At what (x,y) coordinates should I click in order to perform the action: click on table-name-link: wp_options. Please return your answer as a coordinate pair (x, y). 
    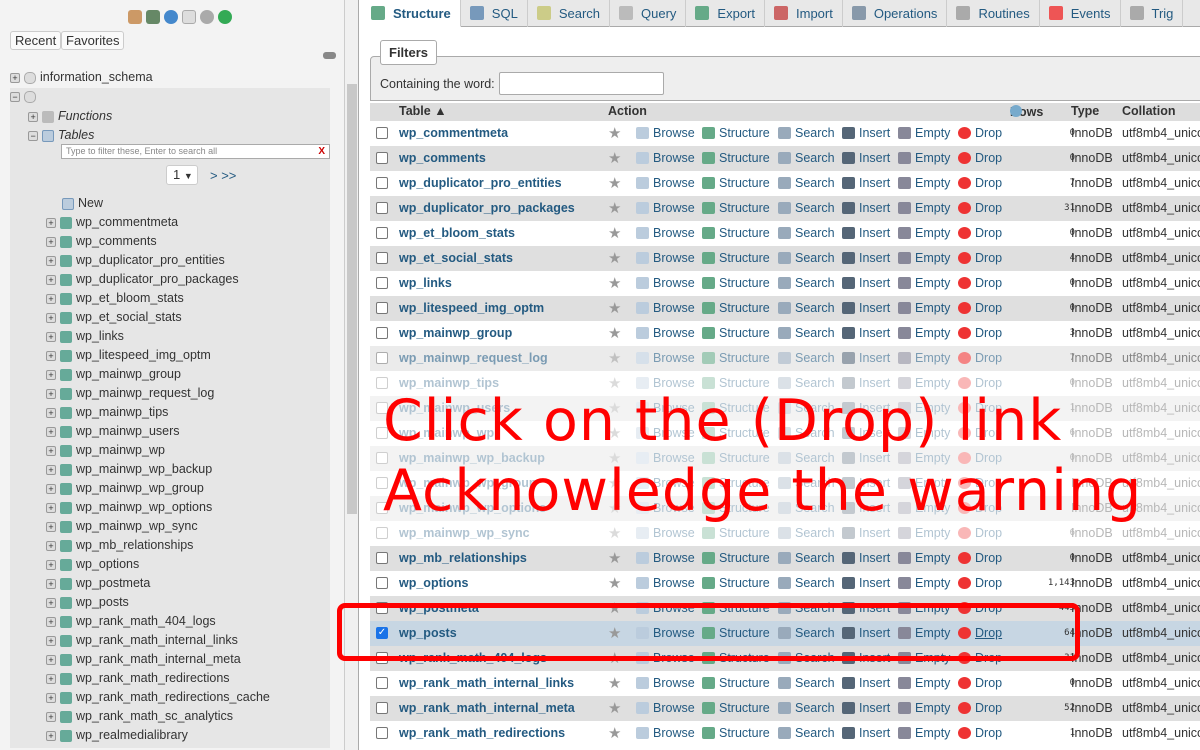
    Looking at the image, I should click on (433, 583).